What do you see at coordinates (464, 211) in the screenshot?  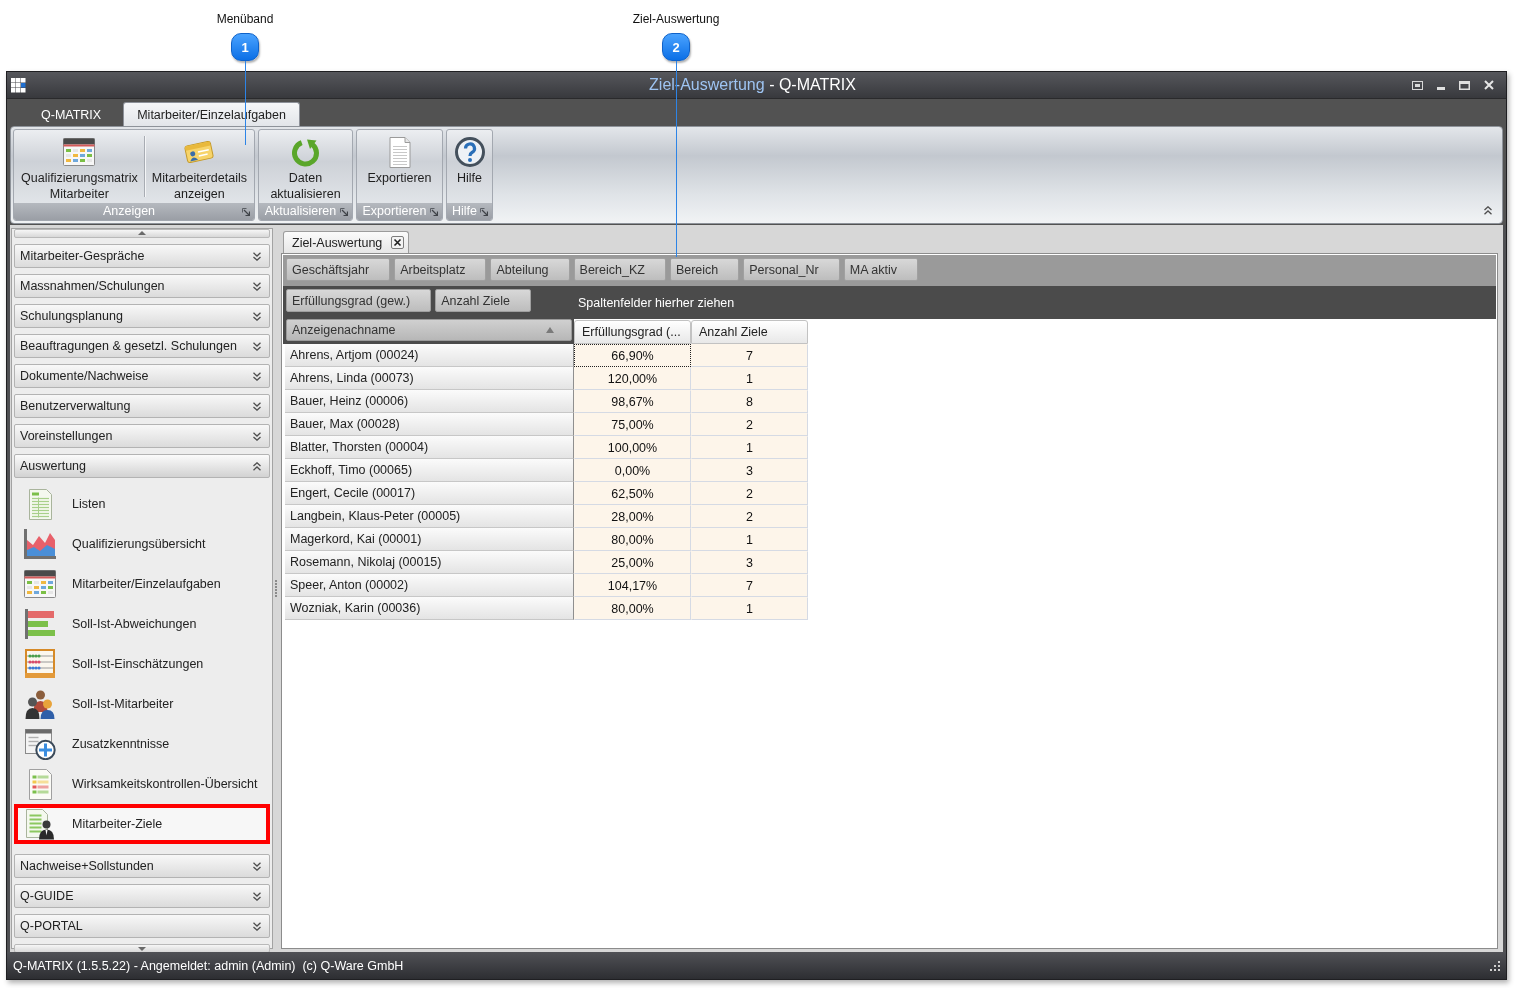 I see `group-label: Hilfe` at bounding box center [464, 211].